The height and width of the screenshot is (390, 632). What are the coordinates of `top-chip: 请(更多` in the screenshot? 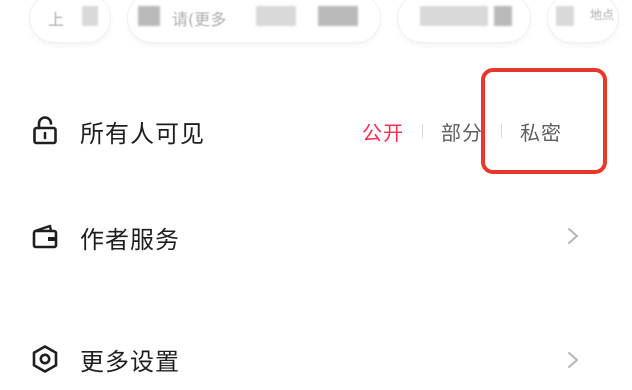 It's located at (254, 21).